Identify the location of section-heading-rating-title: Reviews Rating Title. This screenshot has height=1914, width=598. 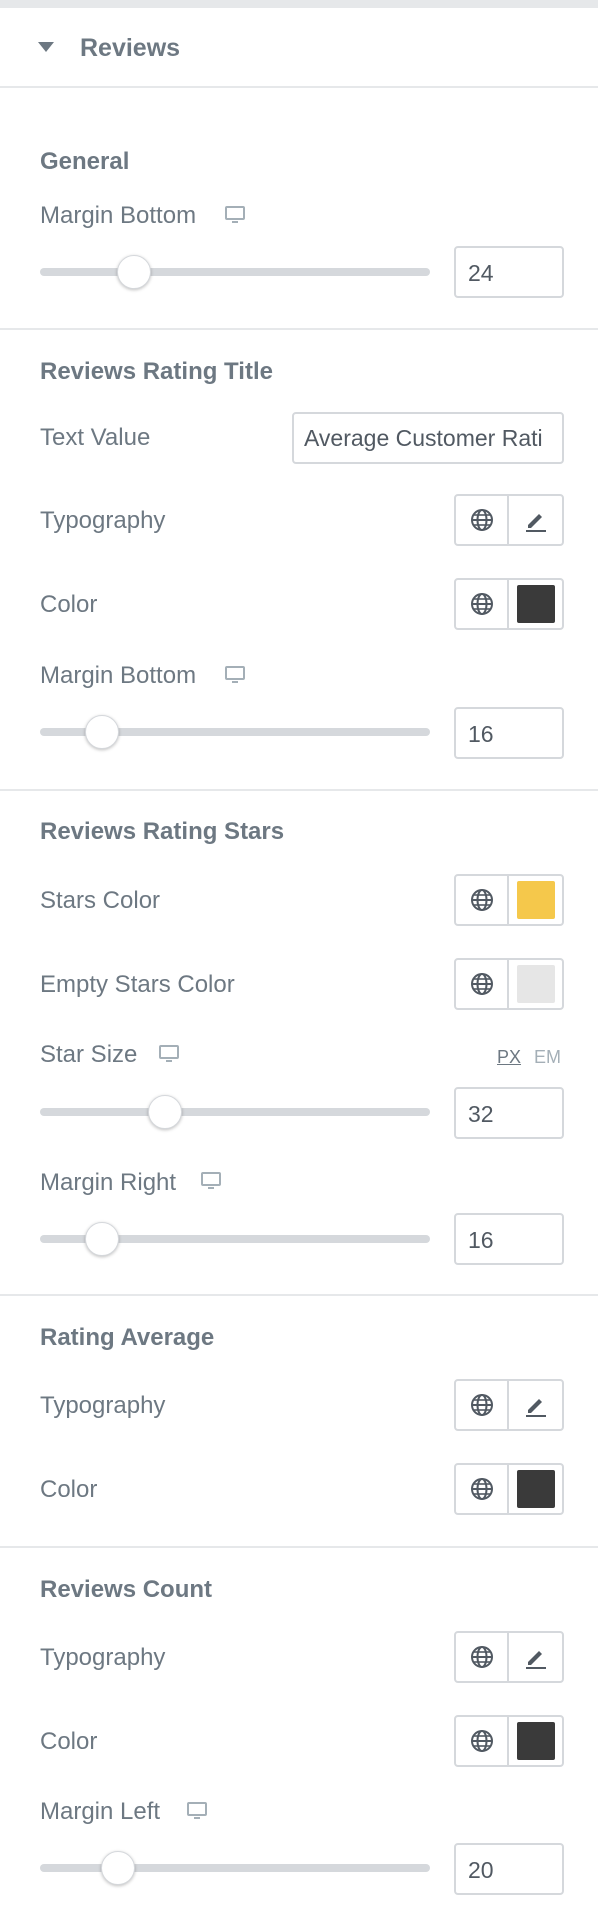
(156, 371).